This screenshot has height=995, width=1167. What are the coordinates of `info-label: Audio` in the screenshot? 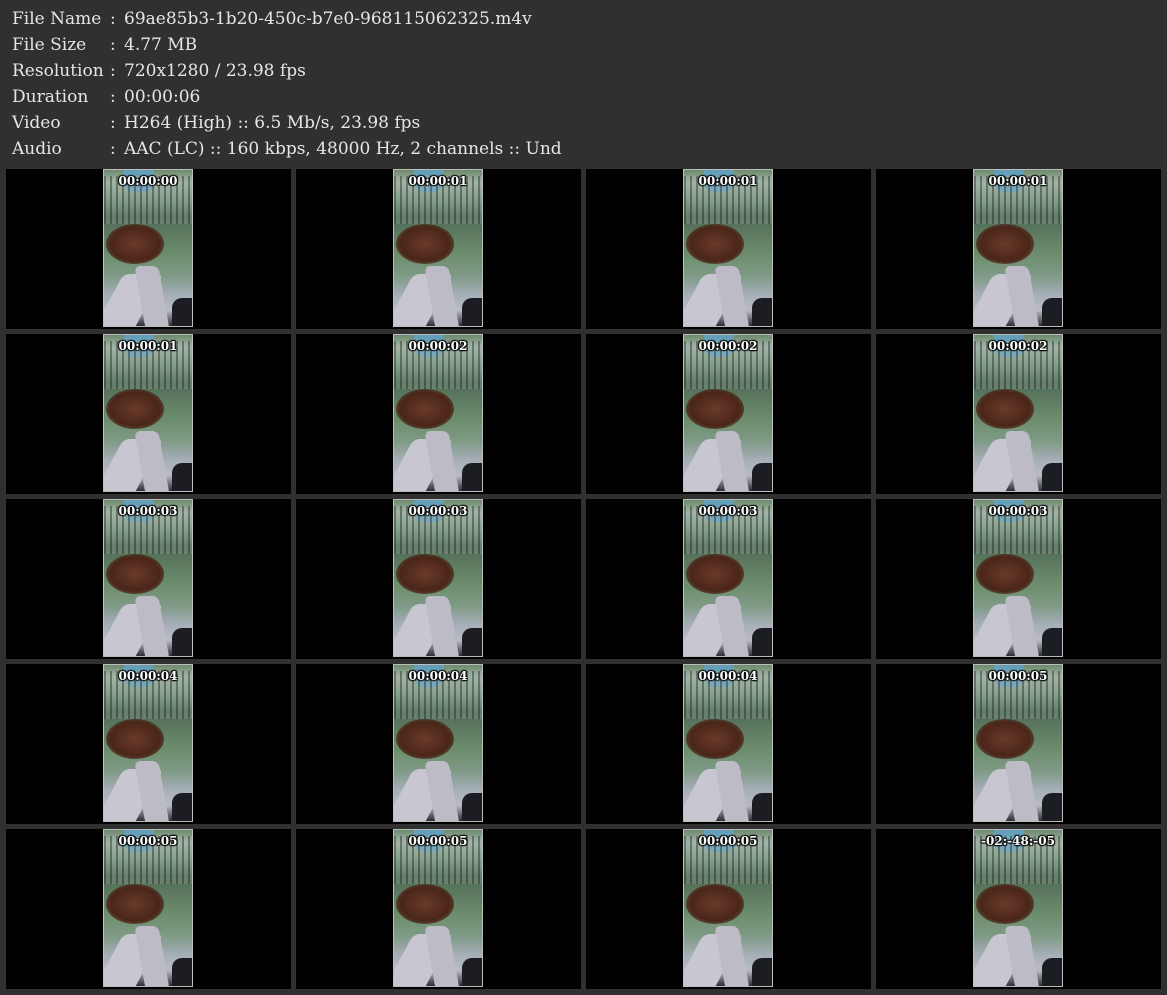 It's located at (37, 149).